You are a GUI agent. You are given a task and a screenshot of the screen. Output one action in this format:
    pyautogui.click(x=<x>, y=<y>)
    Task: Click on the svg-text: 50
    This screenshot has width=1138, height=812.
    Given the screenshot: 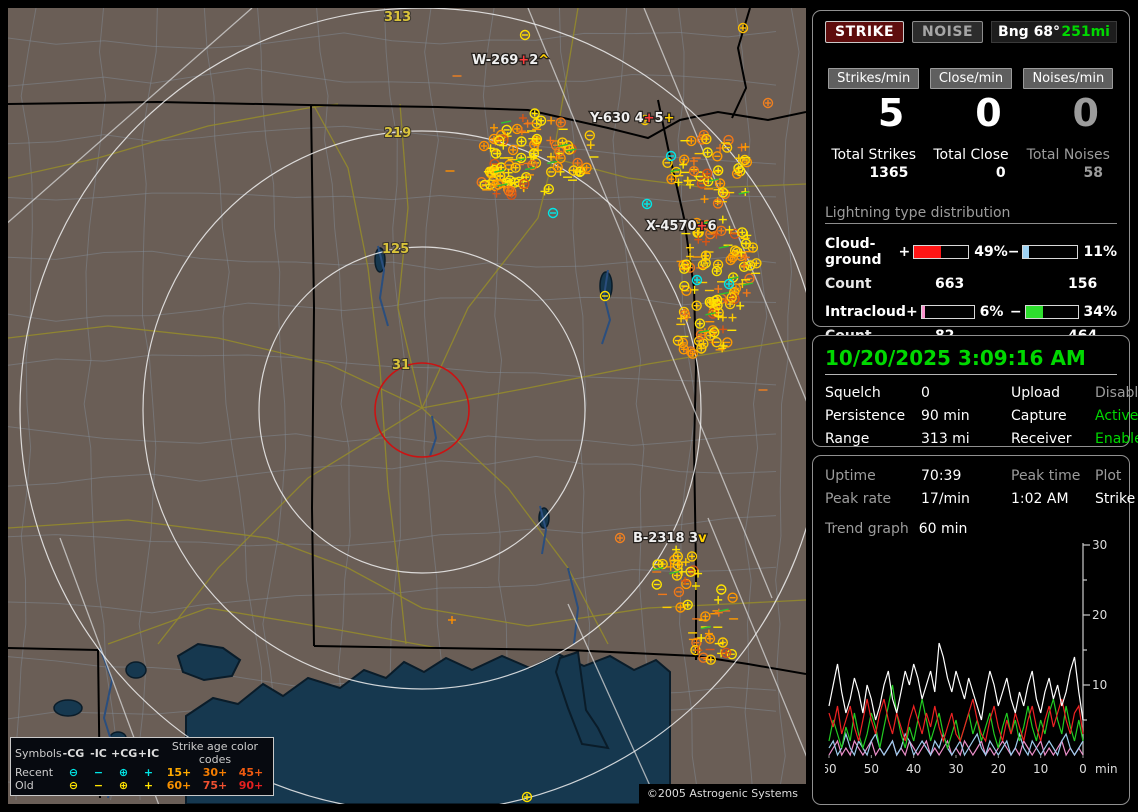 What is the action you would take?
    pyautogui.click(x=871, y=769)
    